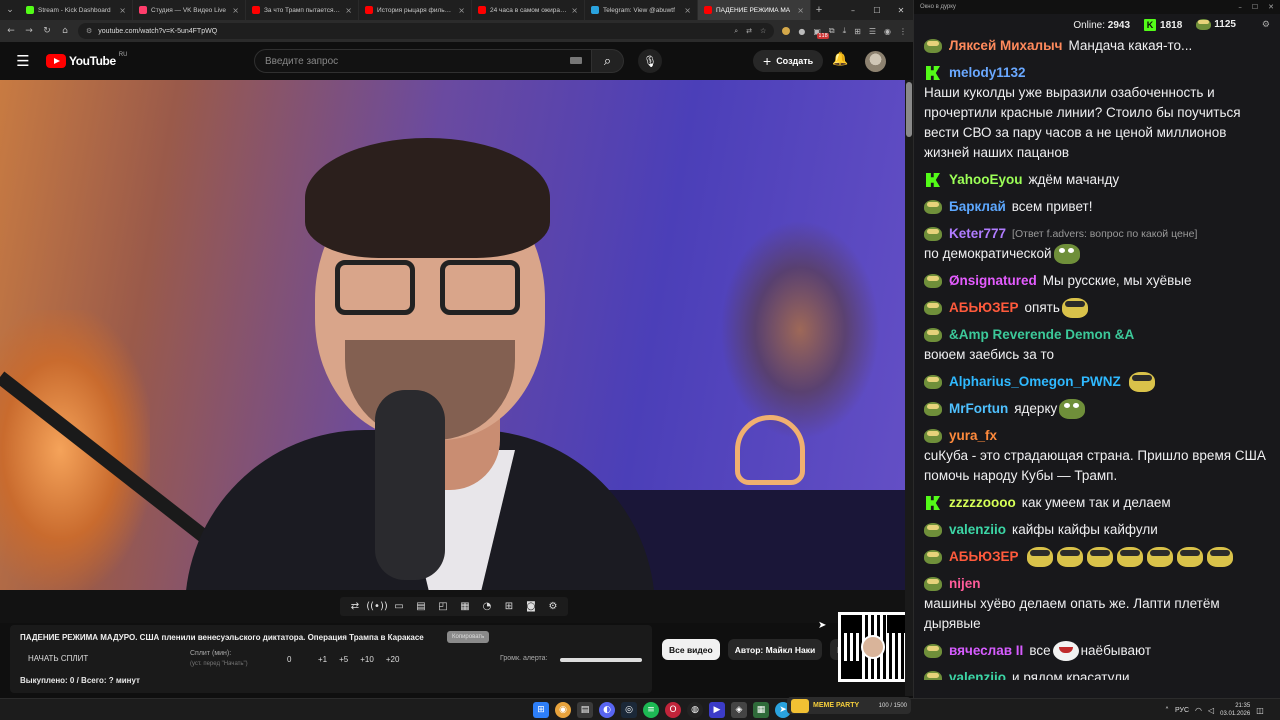  Describe the element at coordinates (736, 31) in the screenshot. I see `zoom-icon: ⌕` at that location.